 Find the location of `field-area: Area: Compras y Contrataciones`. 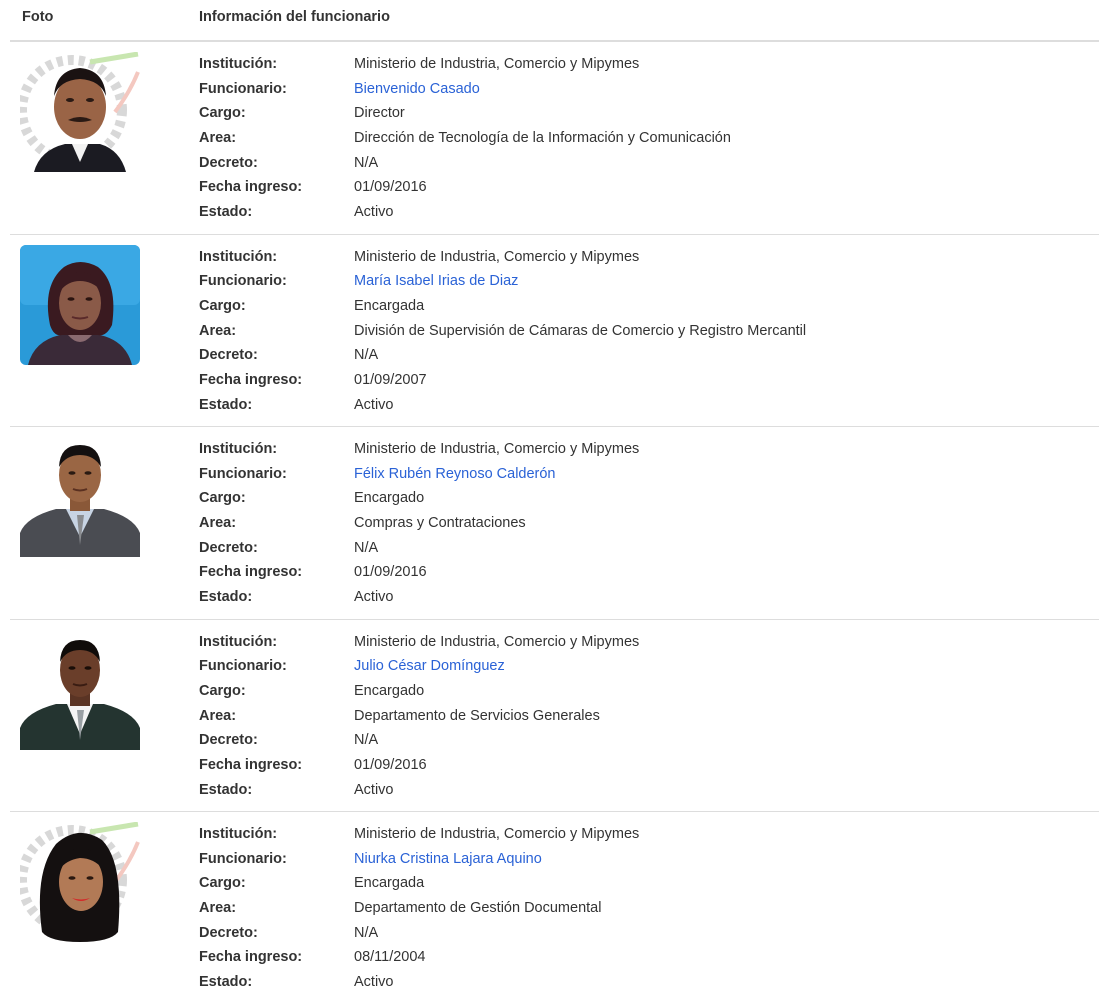

field-area: Area: Compras y Contrataciones is located at coordinates (419, 523).